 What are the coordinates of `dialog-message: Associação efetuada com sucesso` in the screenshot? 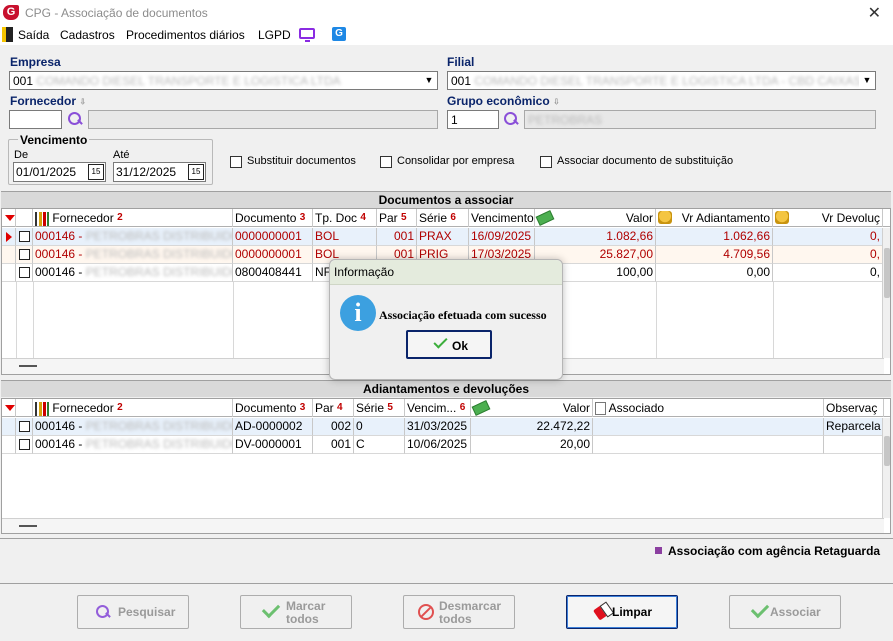 It's located at (463, 315).